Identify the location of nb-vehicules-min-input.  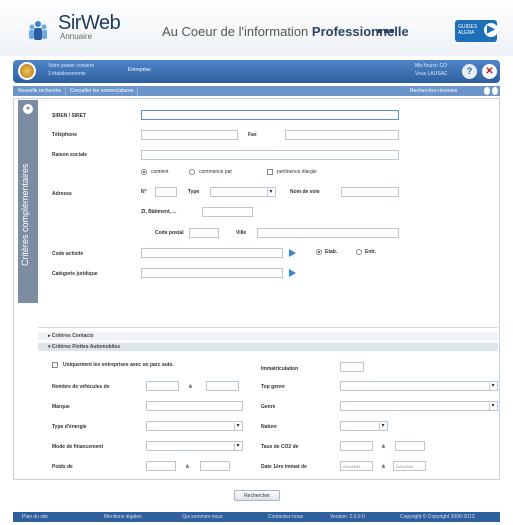
(162, 386).